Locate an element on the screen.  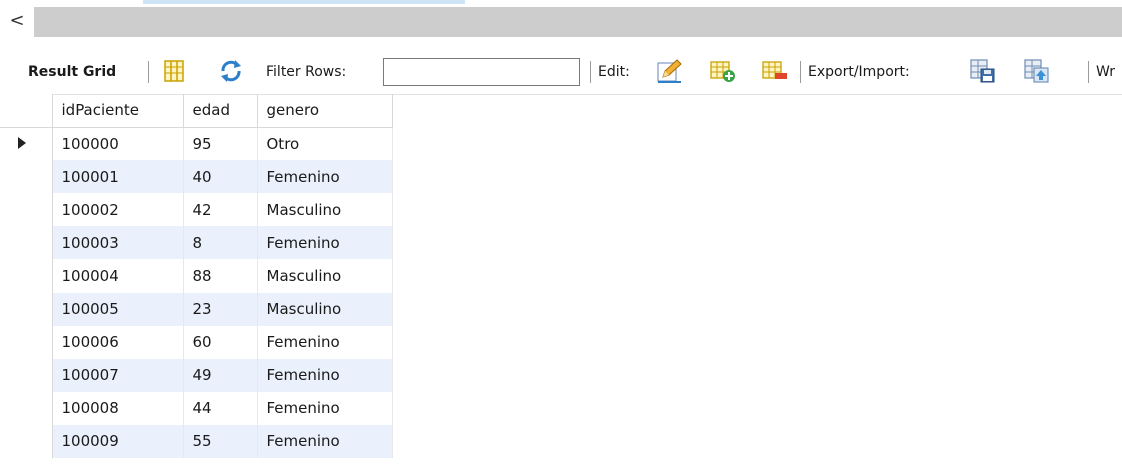
column-header-genero: genero is located at coordinates (325, 111).